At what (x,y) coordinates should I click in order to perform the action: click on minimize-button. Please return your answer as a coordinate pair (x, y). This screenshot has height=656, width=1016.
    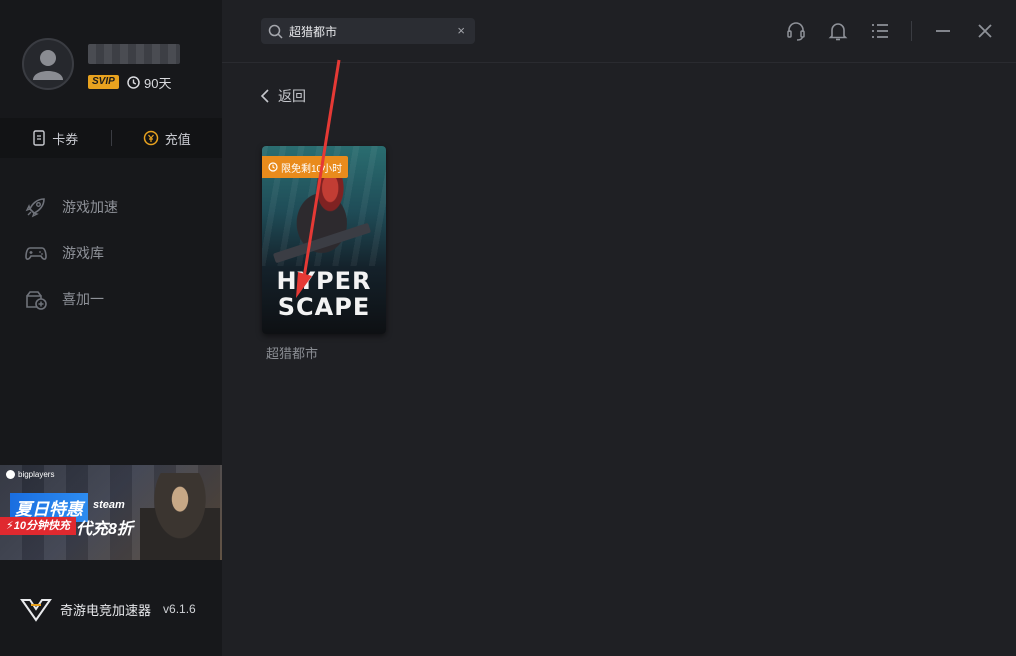
    Looking at the image, I should click on (943, 31).